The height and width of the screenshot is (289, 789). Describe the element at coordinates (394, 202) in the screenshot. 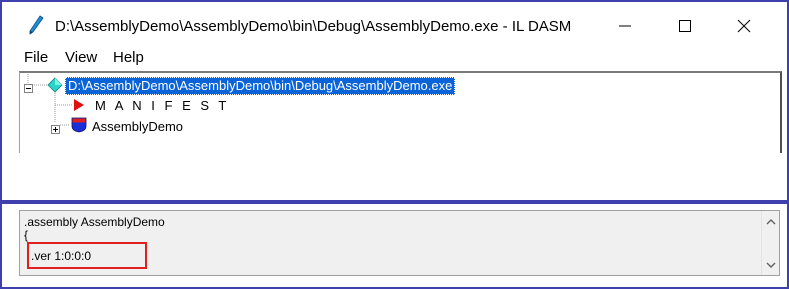

I see `pane-divider` at that location.